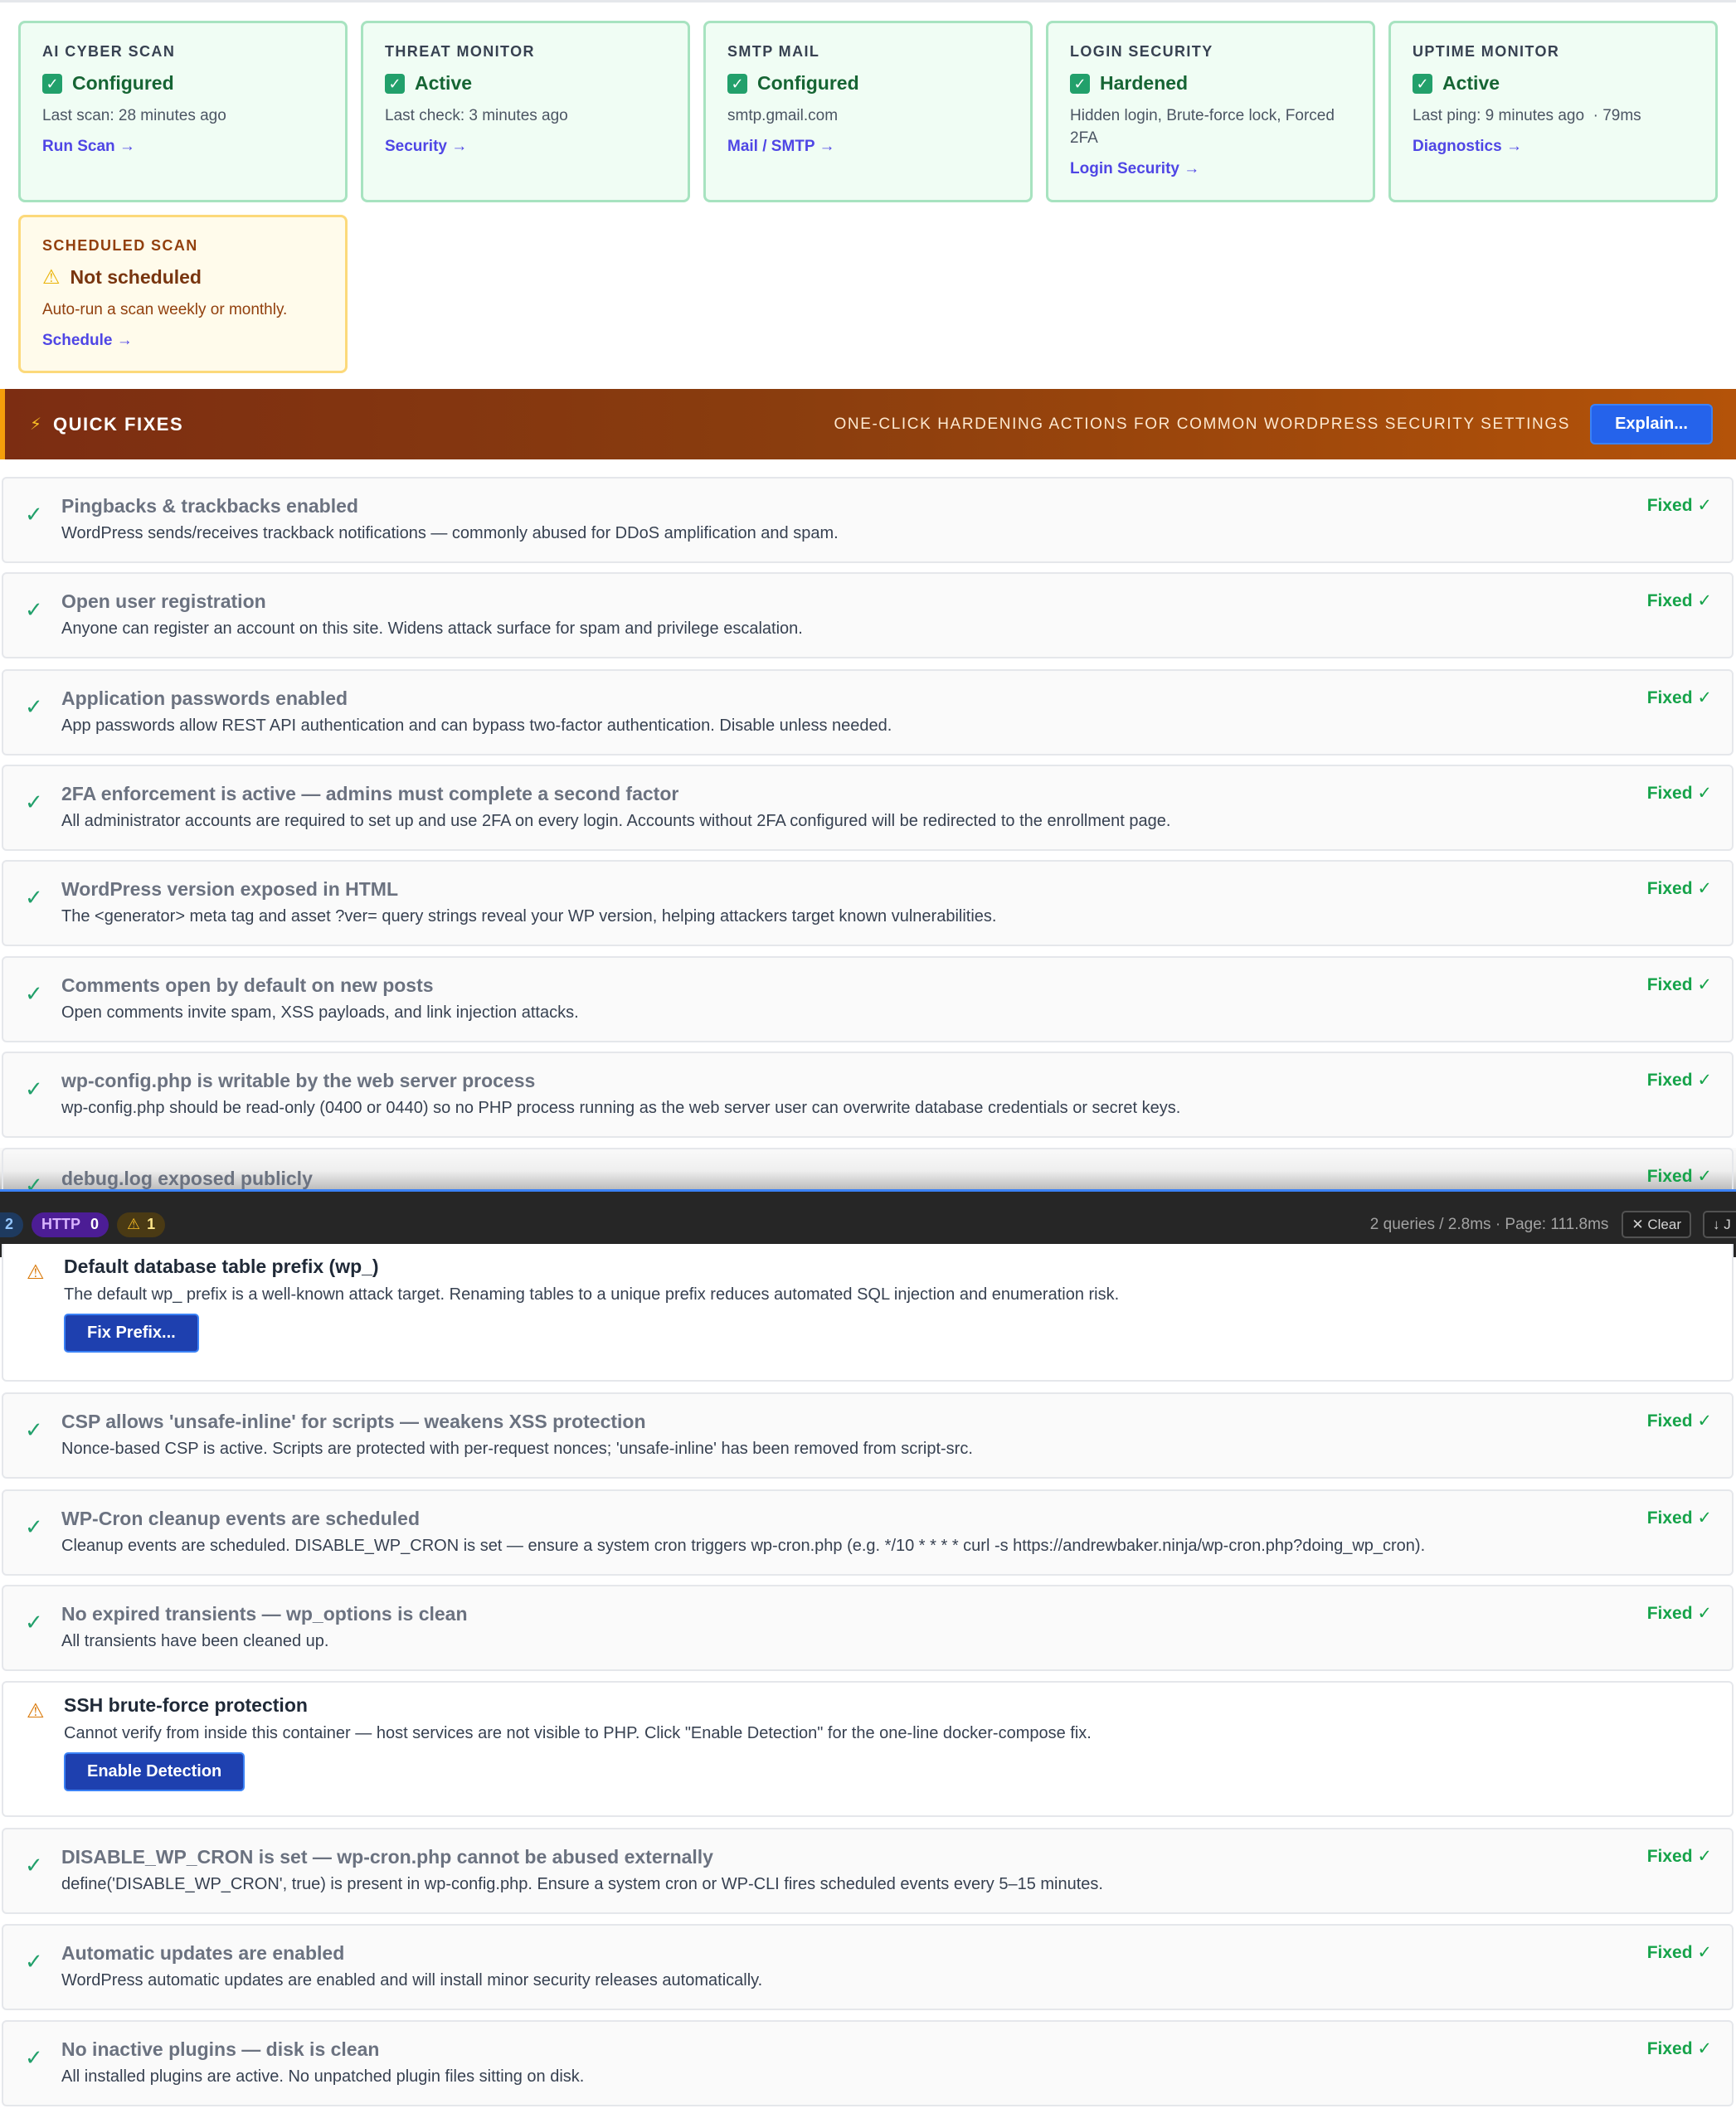 This screenshot has height=2123, width=1736. What do you see at coordinates (12, 1224) in the screenshot?
I see `db-query-badge: 2` at bounding box center [12, 1224].